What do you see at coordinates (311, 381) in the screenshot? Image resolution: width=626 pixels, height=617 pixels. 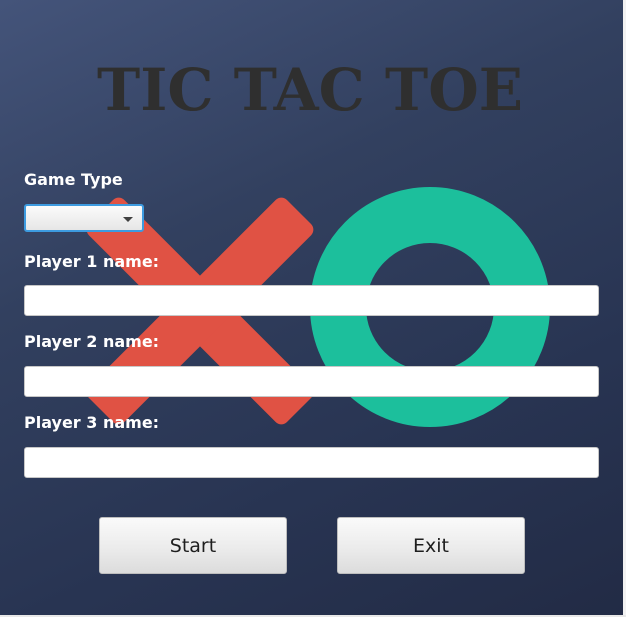 I see `player2-name-input` at bounding box center [311, 381].